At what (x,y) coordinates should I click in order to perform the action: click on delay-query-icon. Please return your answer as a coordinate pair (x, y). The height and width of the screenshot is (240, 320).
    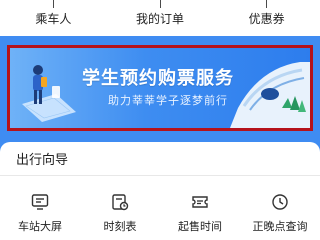
    Looking at the image, I should click on (280, 202).